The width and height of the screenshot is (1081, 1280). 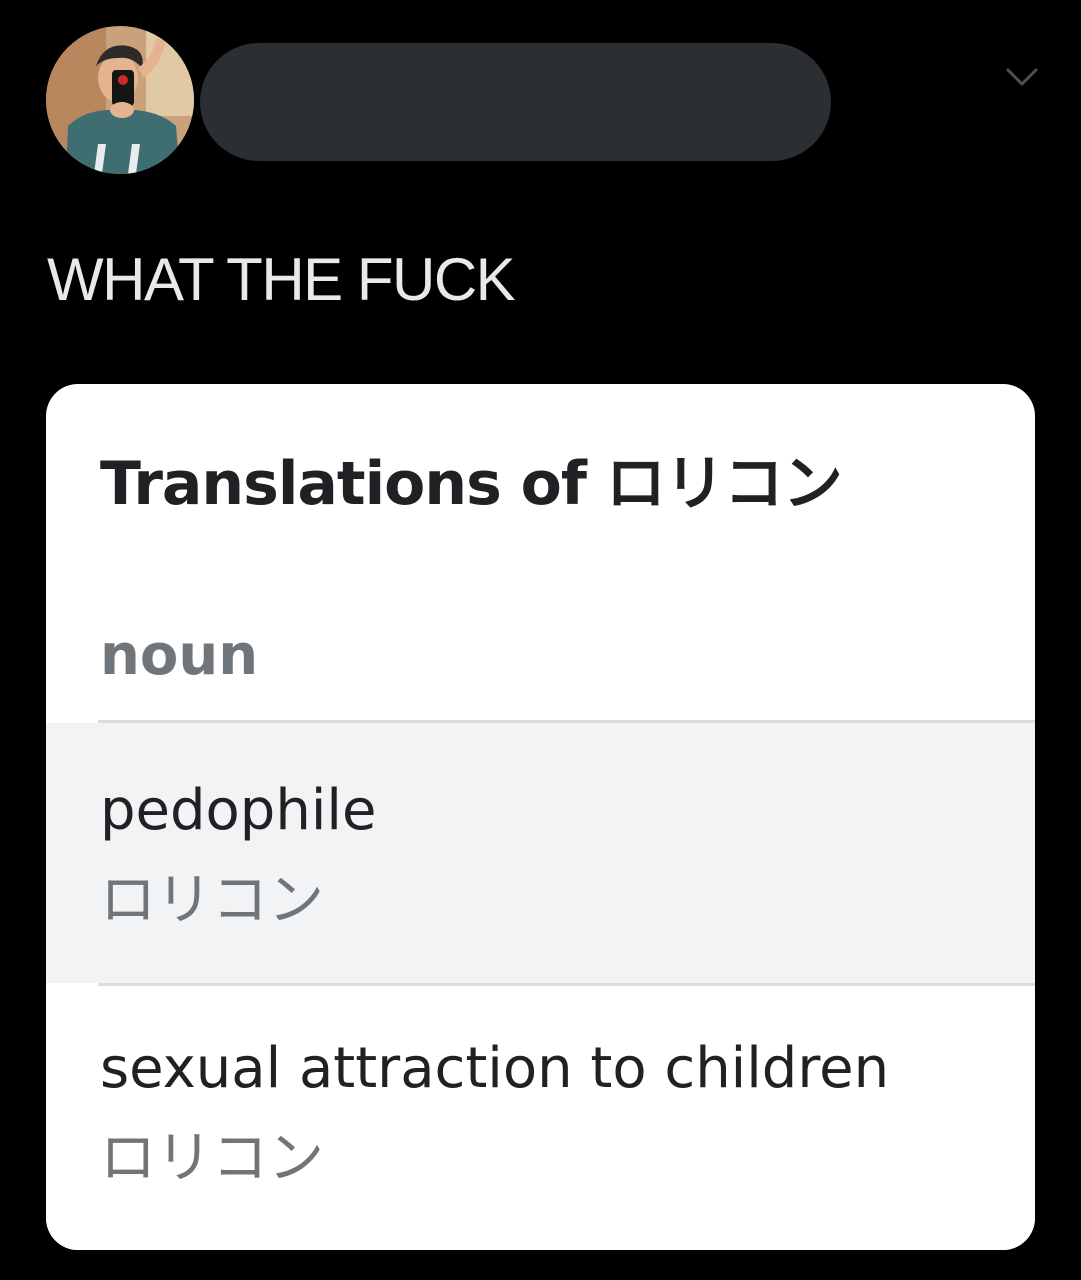 What do you see at coordinates (281, 279) in the screenshot?
I see `tweet-text: WHAT THE FUCK` at bounding box center [281, 279].